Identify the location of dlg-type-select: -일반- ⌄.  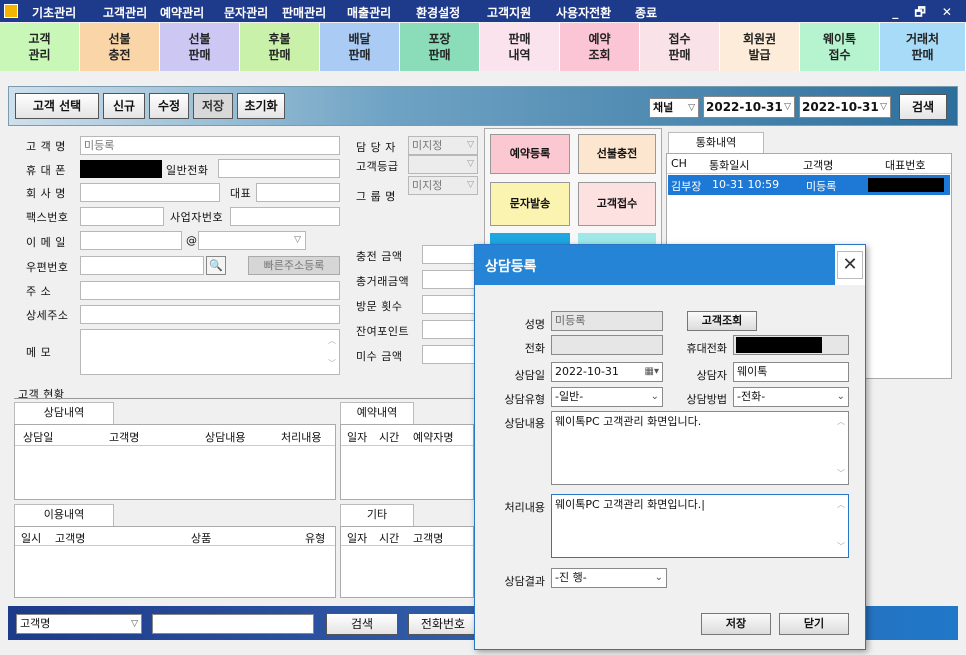
(607, 397).